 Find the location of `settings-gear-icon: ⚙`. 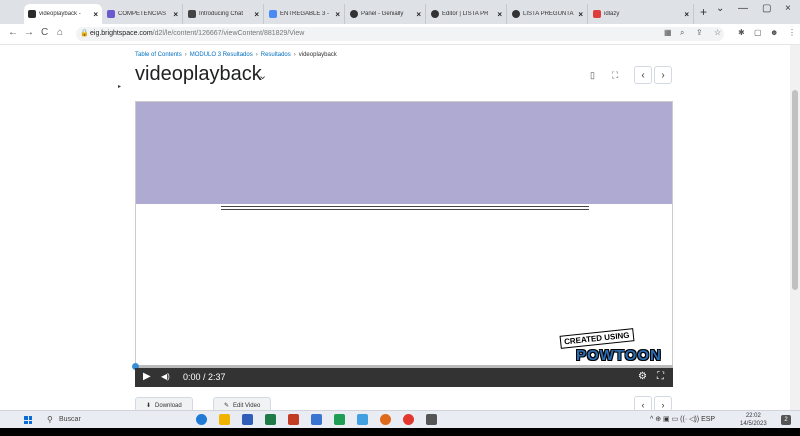

settings-gear-icon: ⚙ is located at coordinates (642, 376).